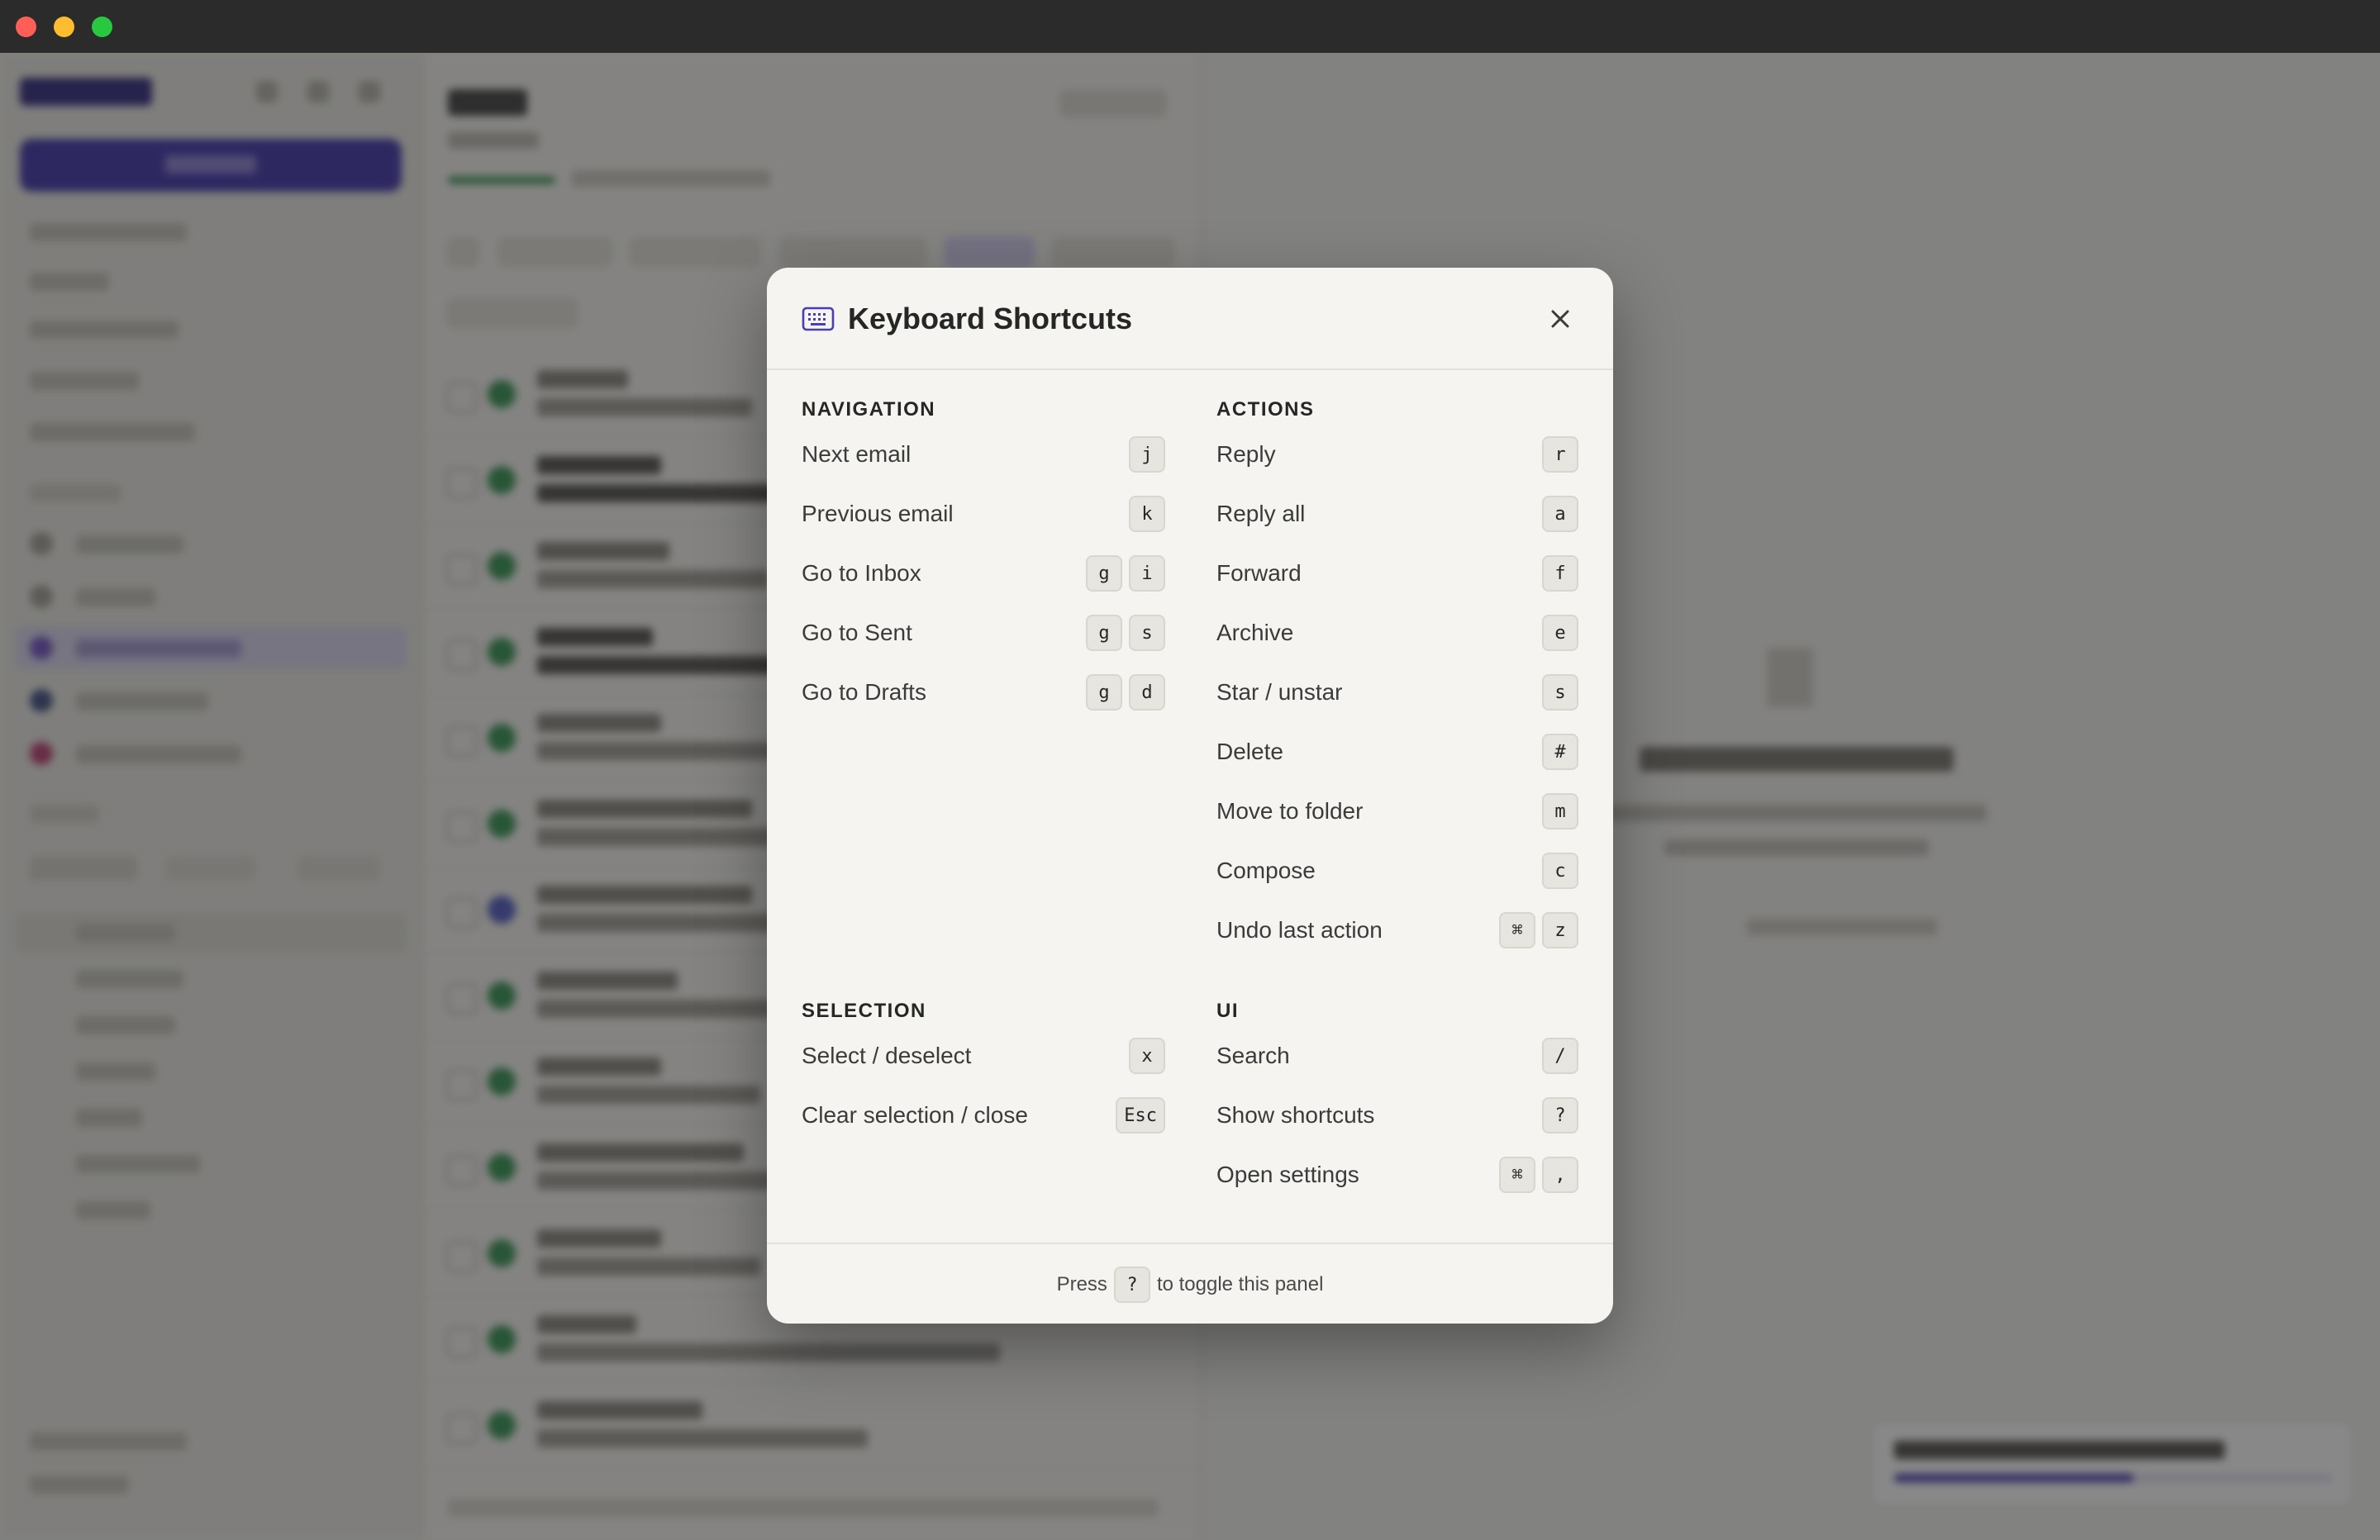 Image resolution: width=2380 pixels, height=1540 pixels. I want to click on section-title: ACTIONS, so click(1265, 409).